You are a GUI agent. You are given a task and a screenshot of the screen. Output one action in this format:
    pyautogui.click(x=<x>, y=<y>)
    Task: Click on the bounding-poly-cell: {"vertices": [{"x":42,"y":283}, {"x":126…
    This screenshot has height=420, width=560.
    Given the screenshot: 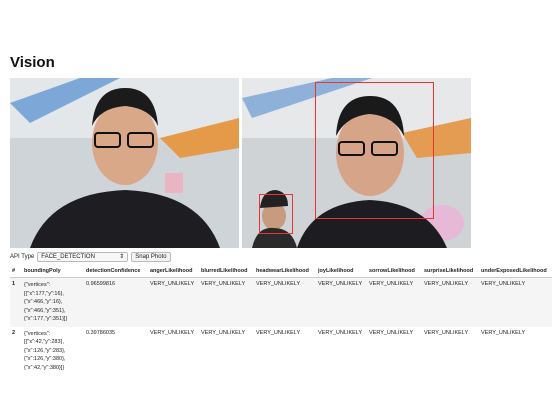 What is the action you would take?
    pyautogui.click(x=53, y=350)
    